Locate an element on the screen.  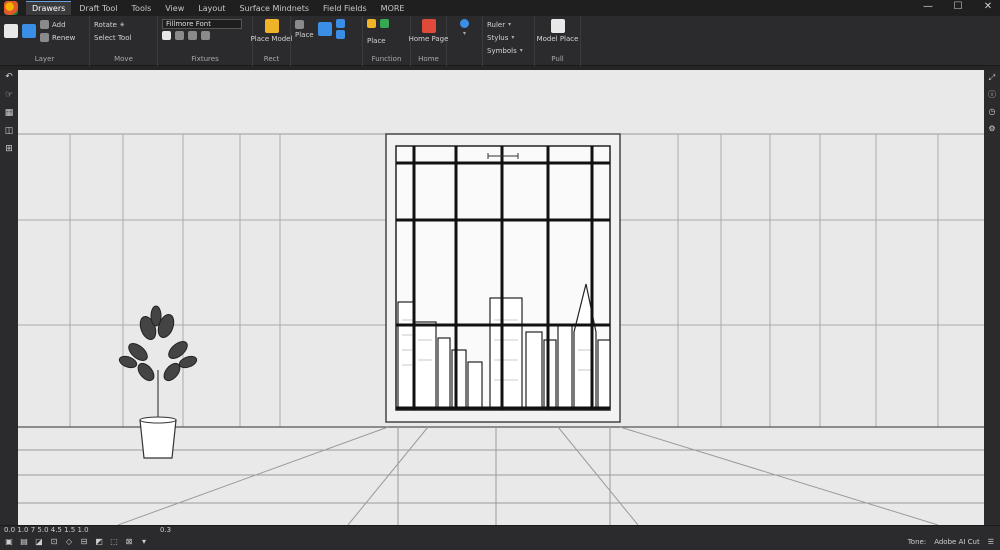
select-tool-button: Select Tool is located at coordinates (123, 37).